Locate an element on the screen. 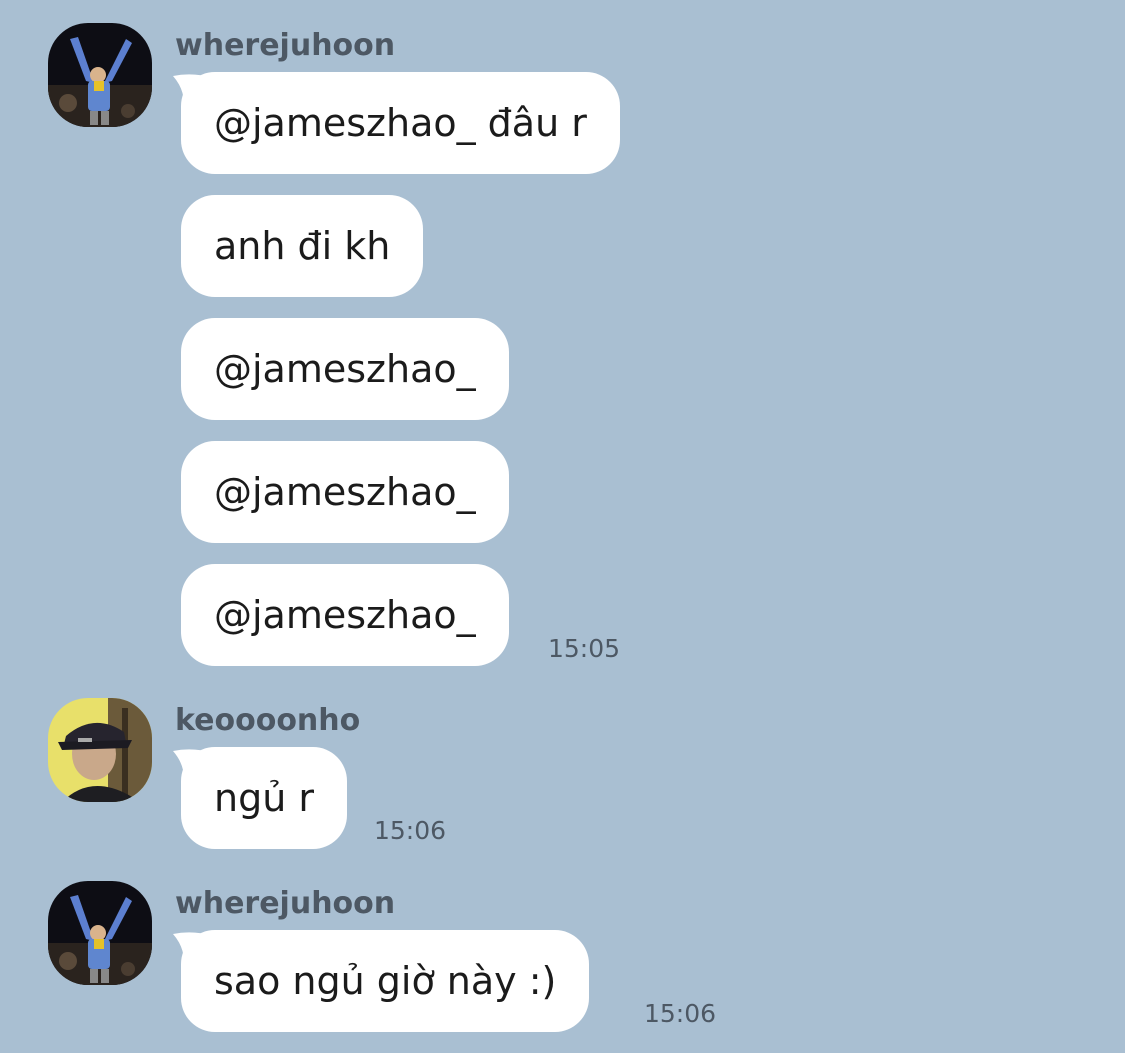 This screenshot has width=1125, height=1053. message-text: sao ngủ giờ này :) is located at coordinates (385, 981).